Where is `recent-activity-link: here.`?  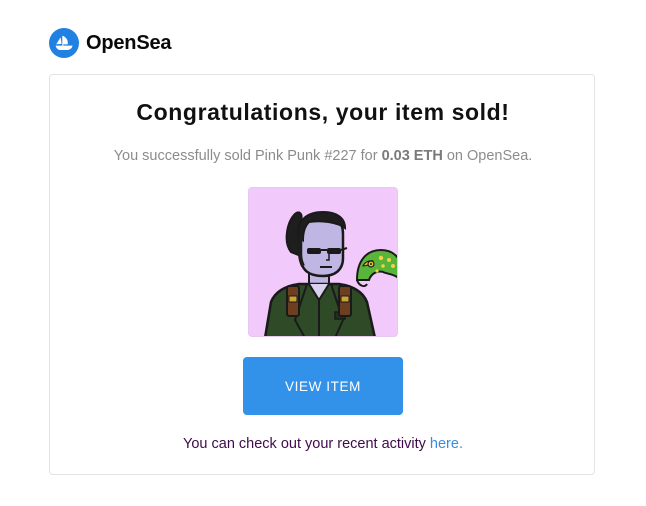
recent-activity-link: here. is located at coordinates (446, 444).